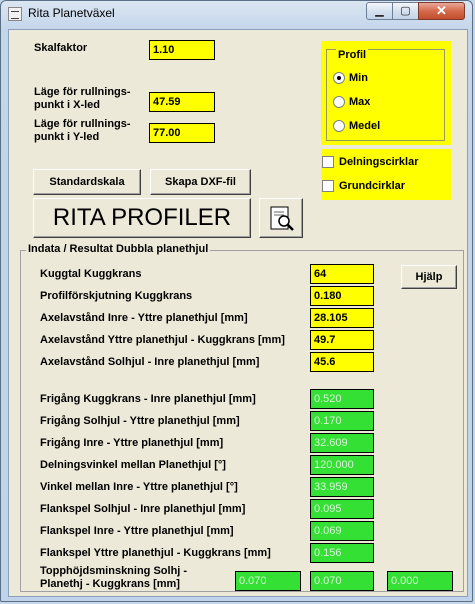 The width and height of the screenshot is (475, 604). I want to click on x-position-input: 47.59, so click(182, 102).